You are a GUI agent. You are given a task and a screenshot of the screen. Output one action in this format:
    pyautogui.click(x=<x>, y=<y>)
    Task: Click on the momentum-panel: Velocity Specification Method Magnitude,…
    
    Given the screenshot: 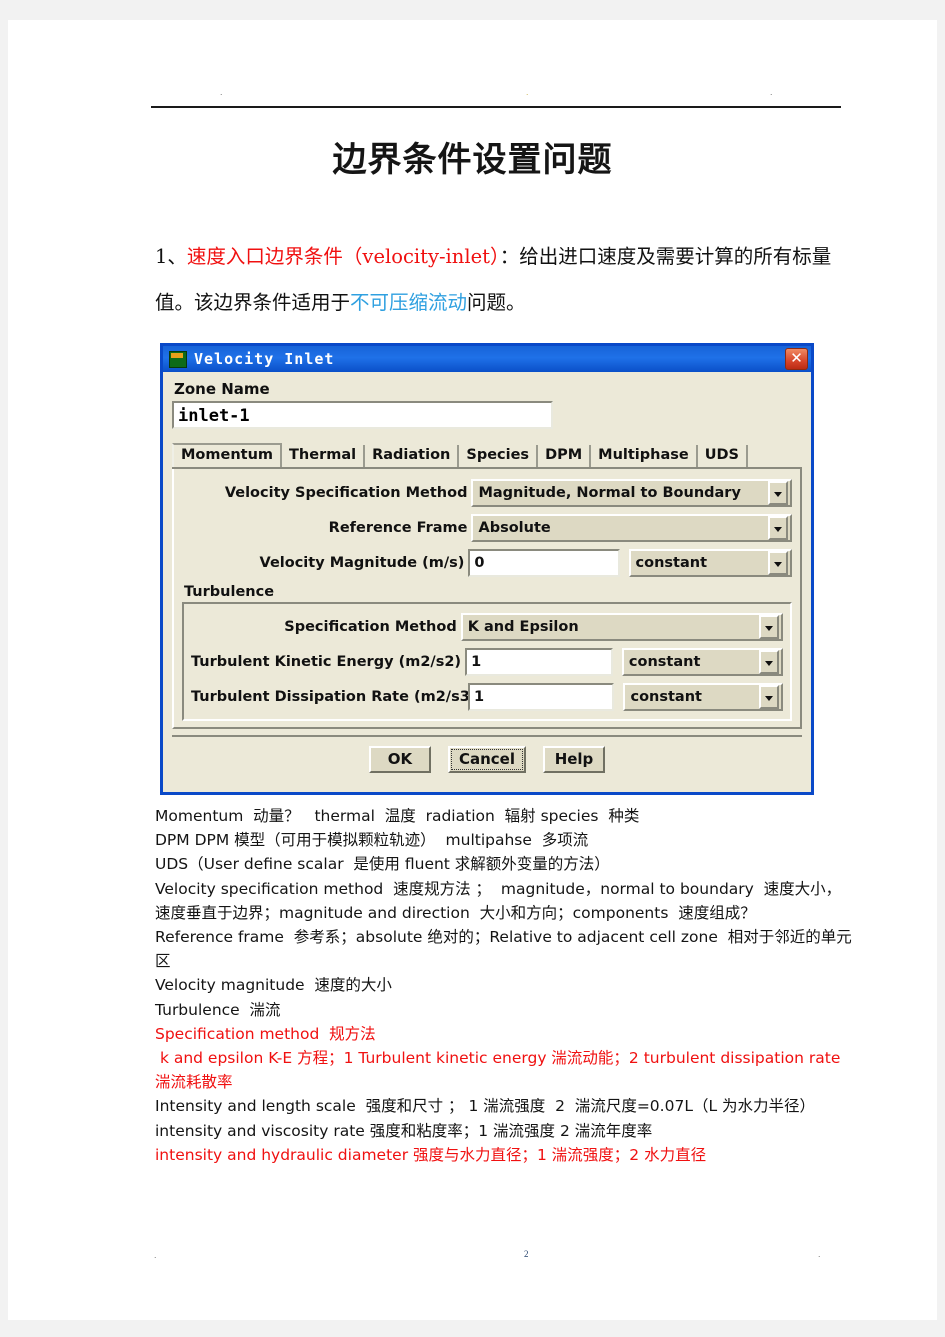 What is the action you would take?
    pyautogui.click(x=487, y=599)
    